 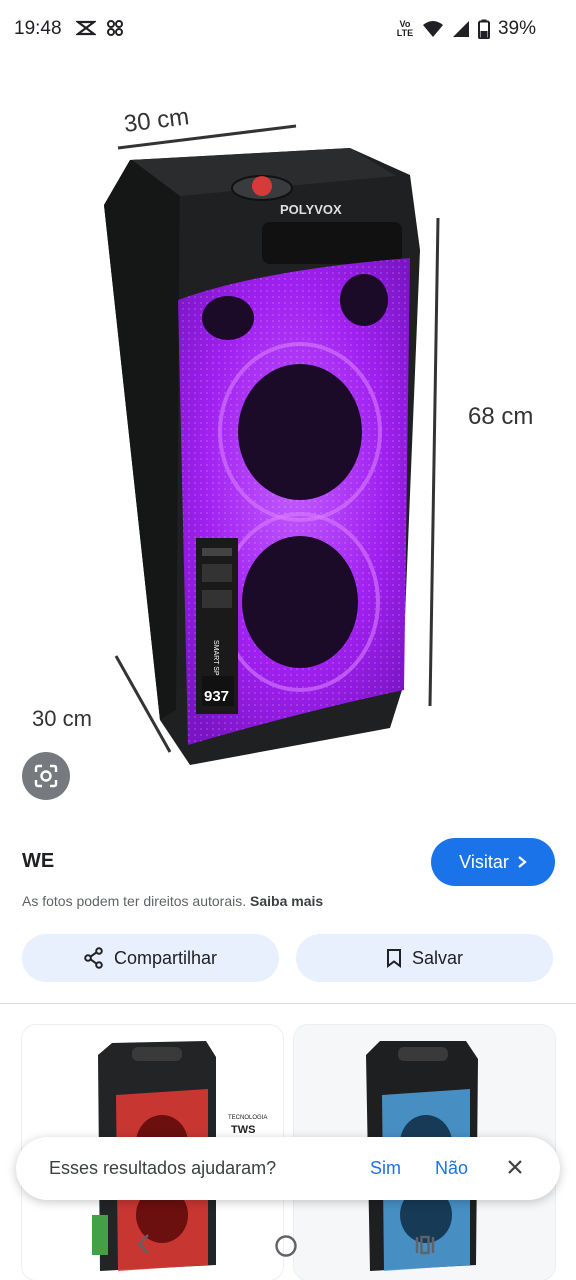 What do you see at coordinates (62, 718) in the screenshot?
I see `depth-dimension-label: 30 cm` at bounding box center [62, 718].